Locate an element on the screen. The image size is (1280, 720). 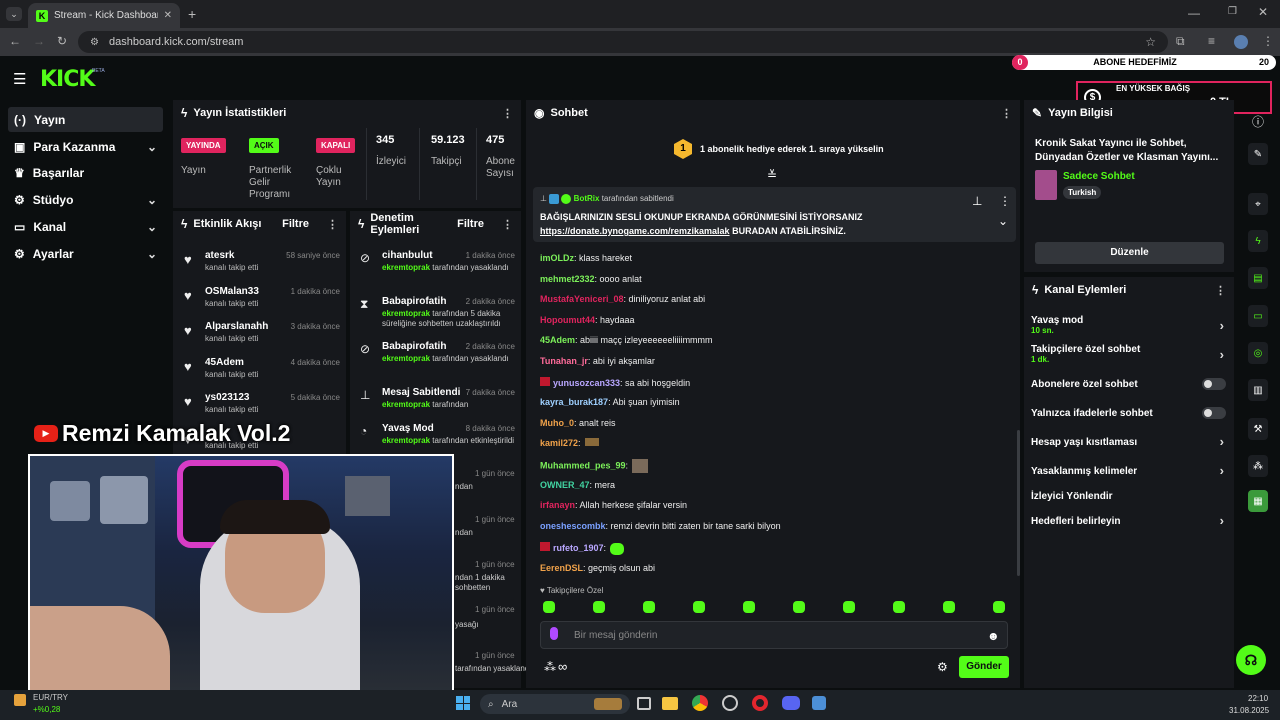
wrench-tool-icon: ⚒ is located at coordinates (1258, 429).